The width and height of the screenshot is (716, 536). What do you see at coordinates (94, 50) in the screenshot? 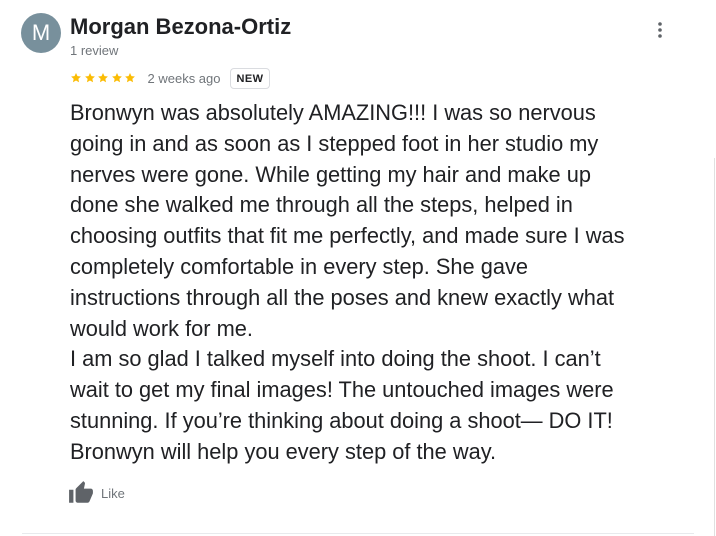
I see `reviewer-review-count: 1 review` at bounding box center [94, 50].